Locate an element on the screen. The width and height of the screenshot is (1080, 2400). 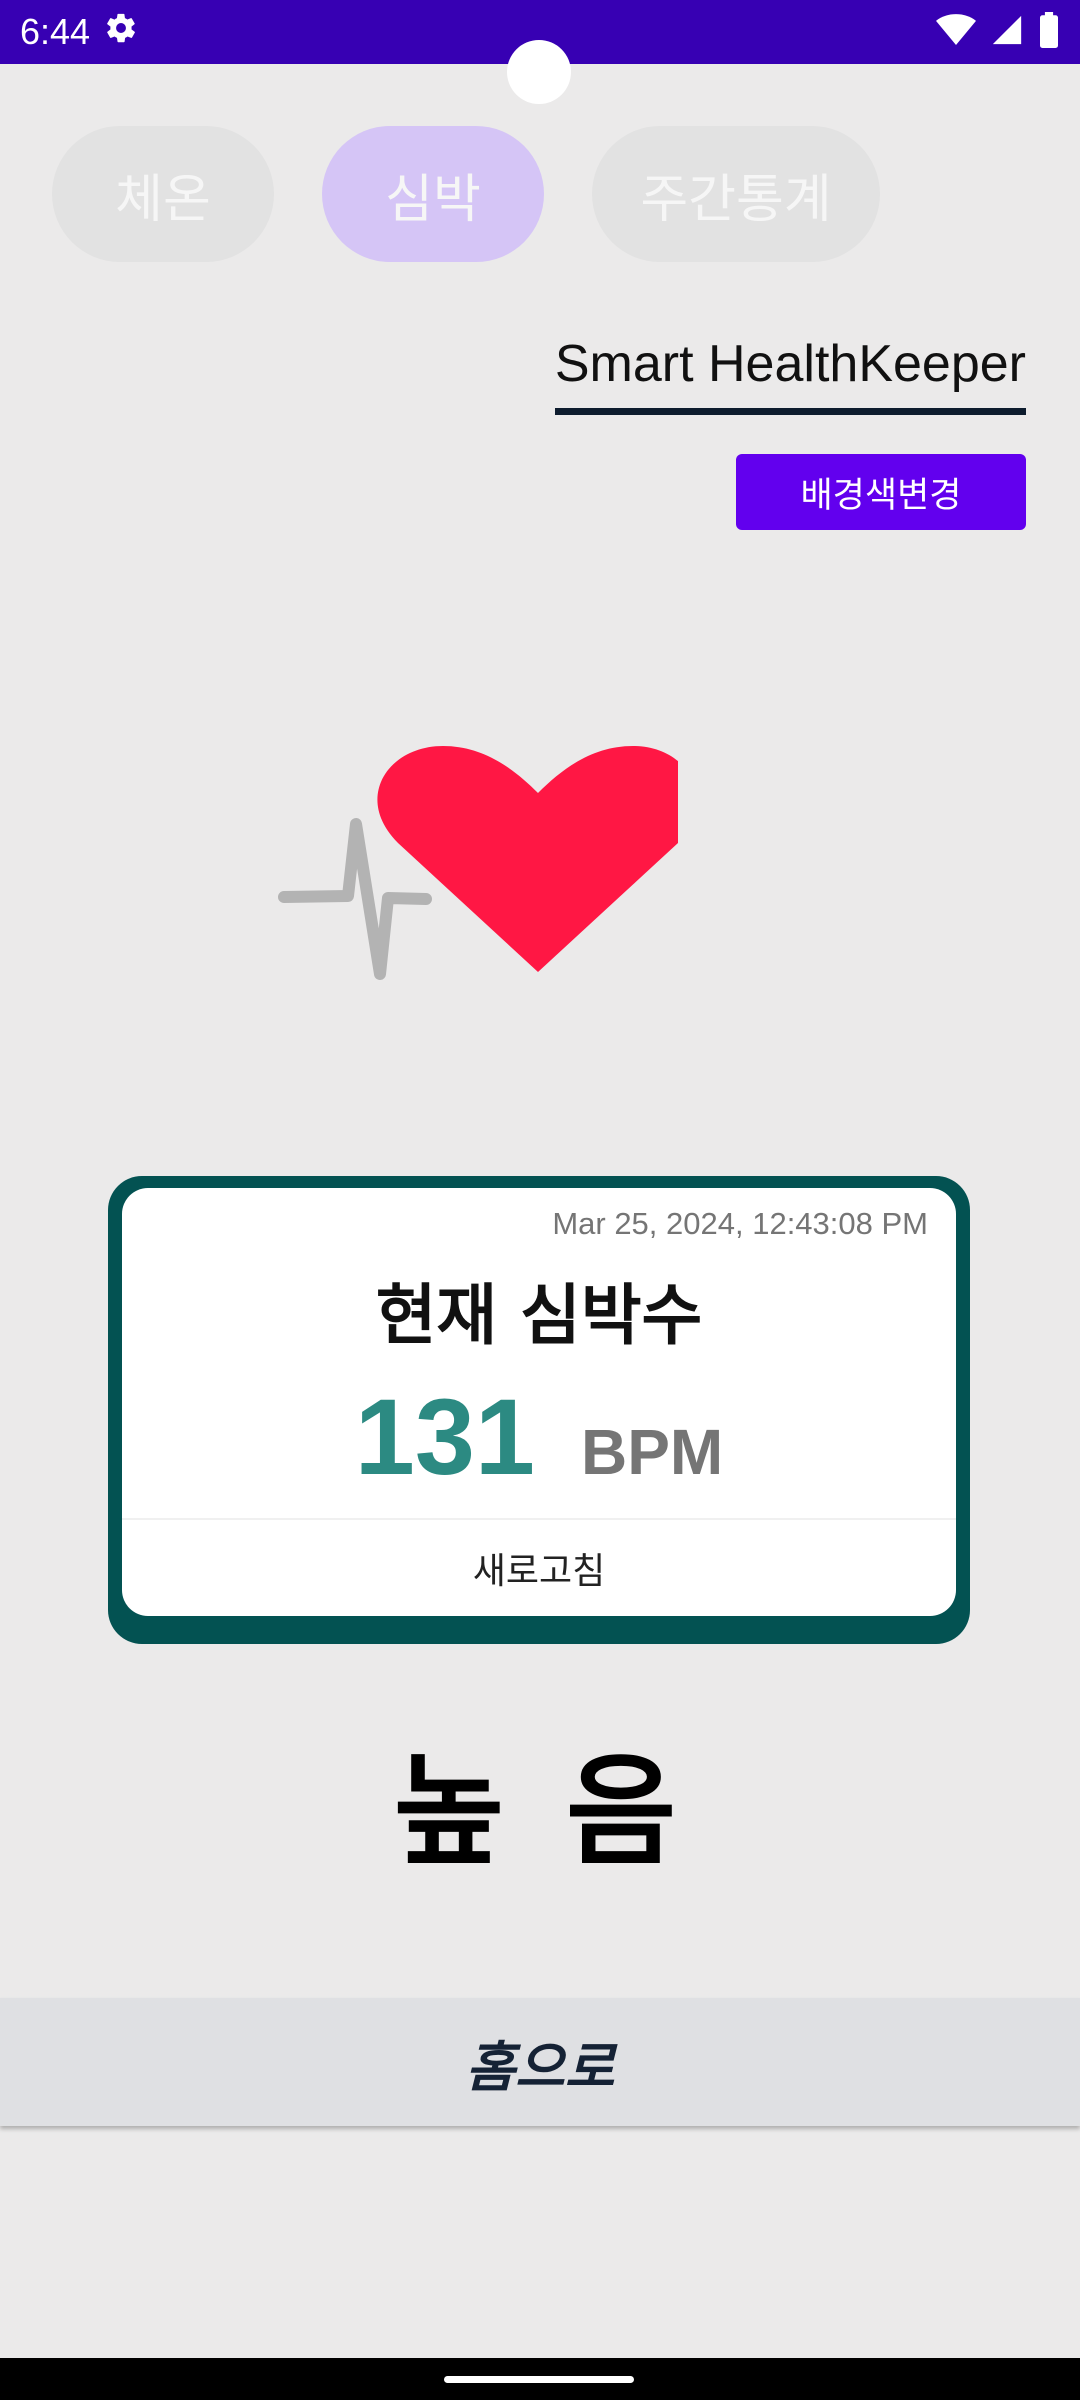
heart-rate-value-row: 131 BPM is located at coordinates (539, 1436).